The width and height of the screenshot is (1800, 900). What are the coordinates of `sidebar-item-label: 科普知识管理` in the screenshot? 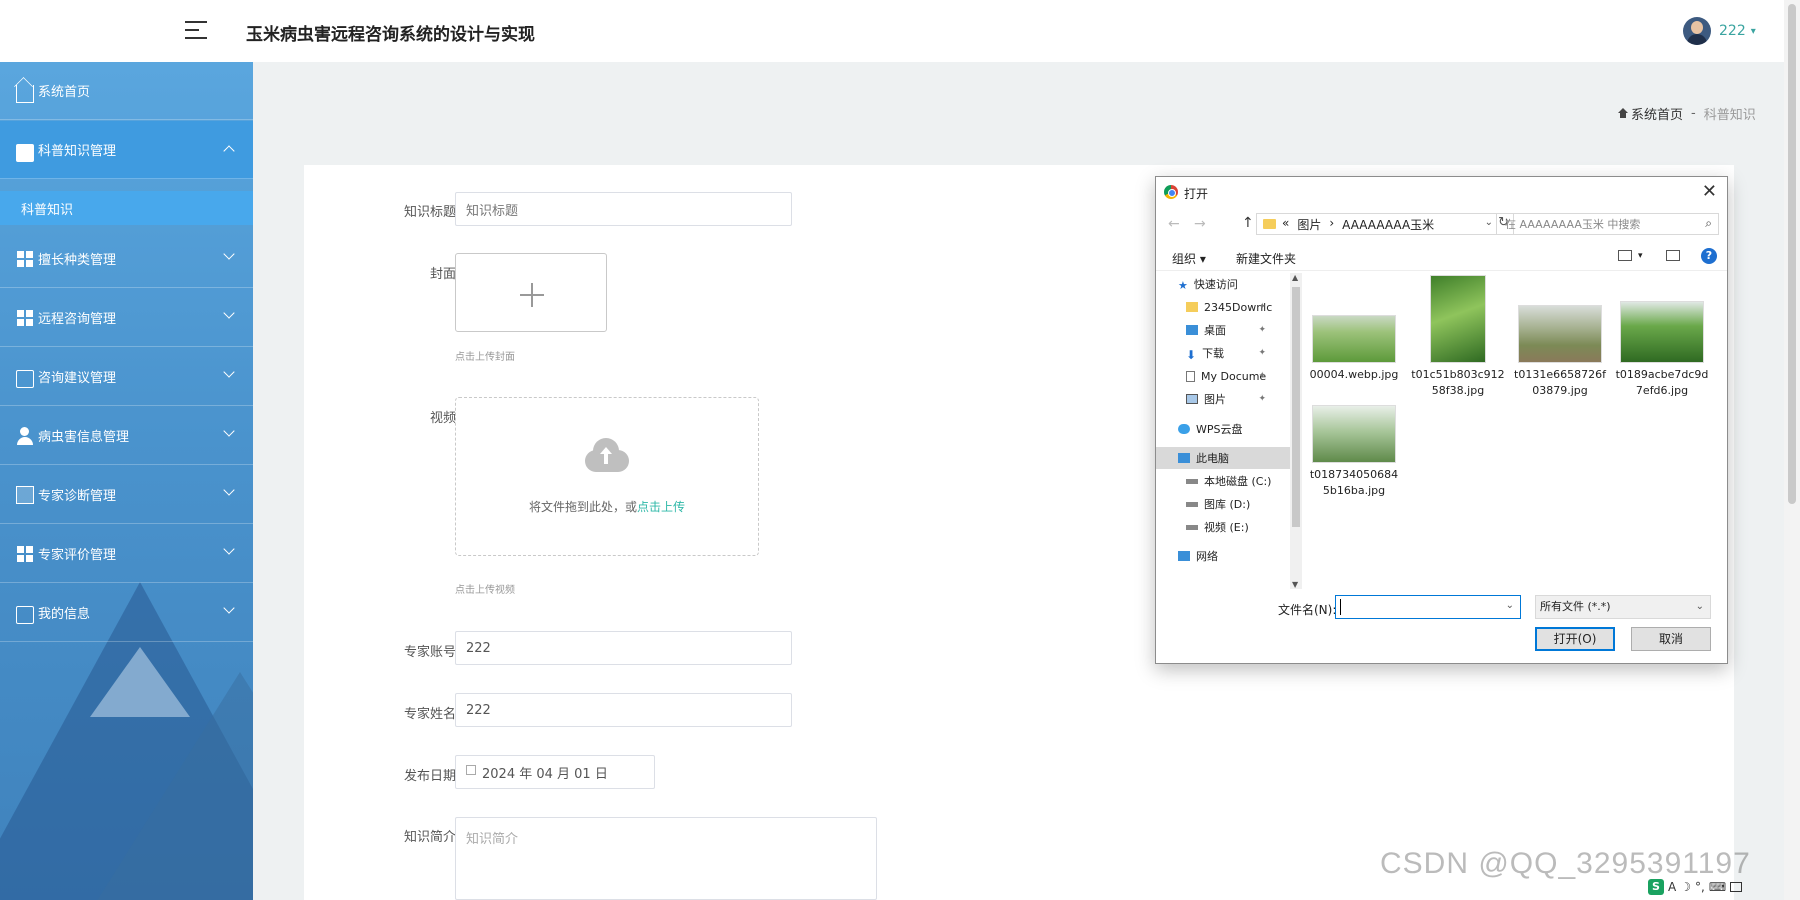 It's located at (77, 151).